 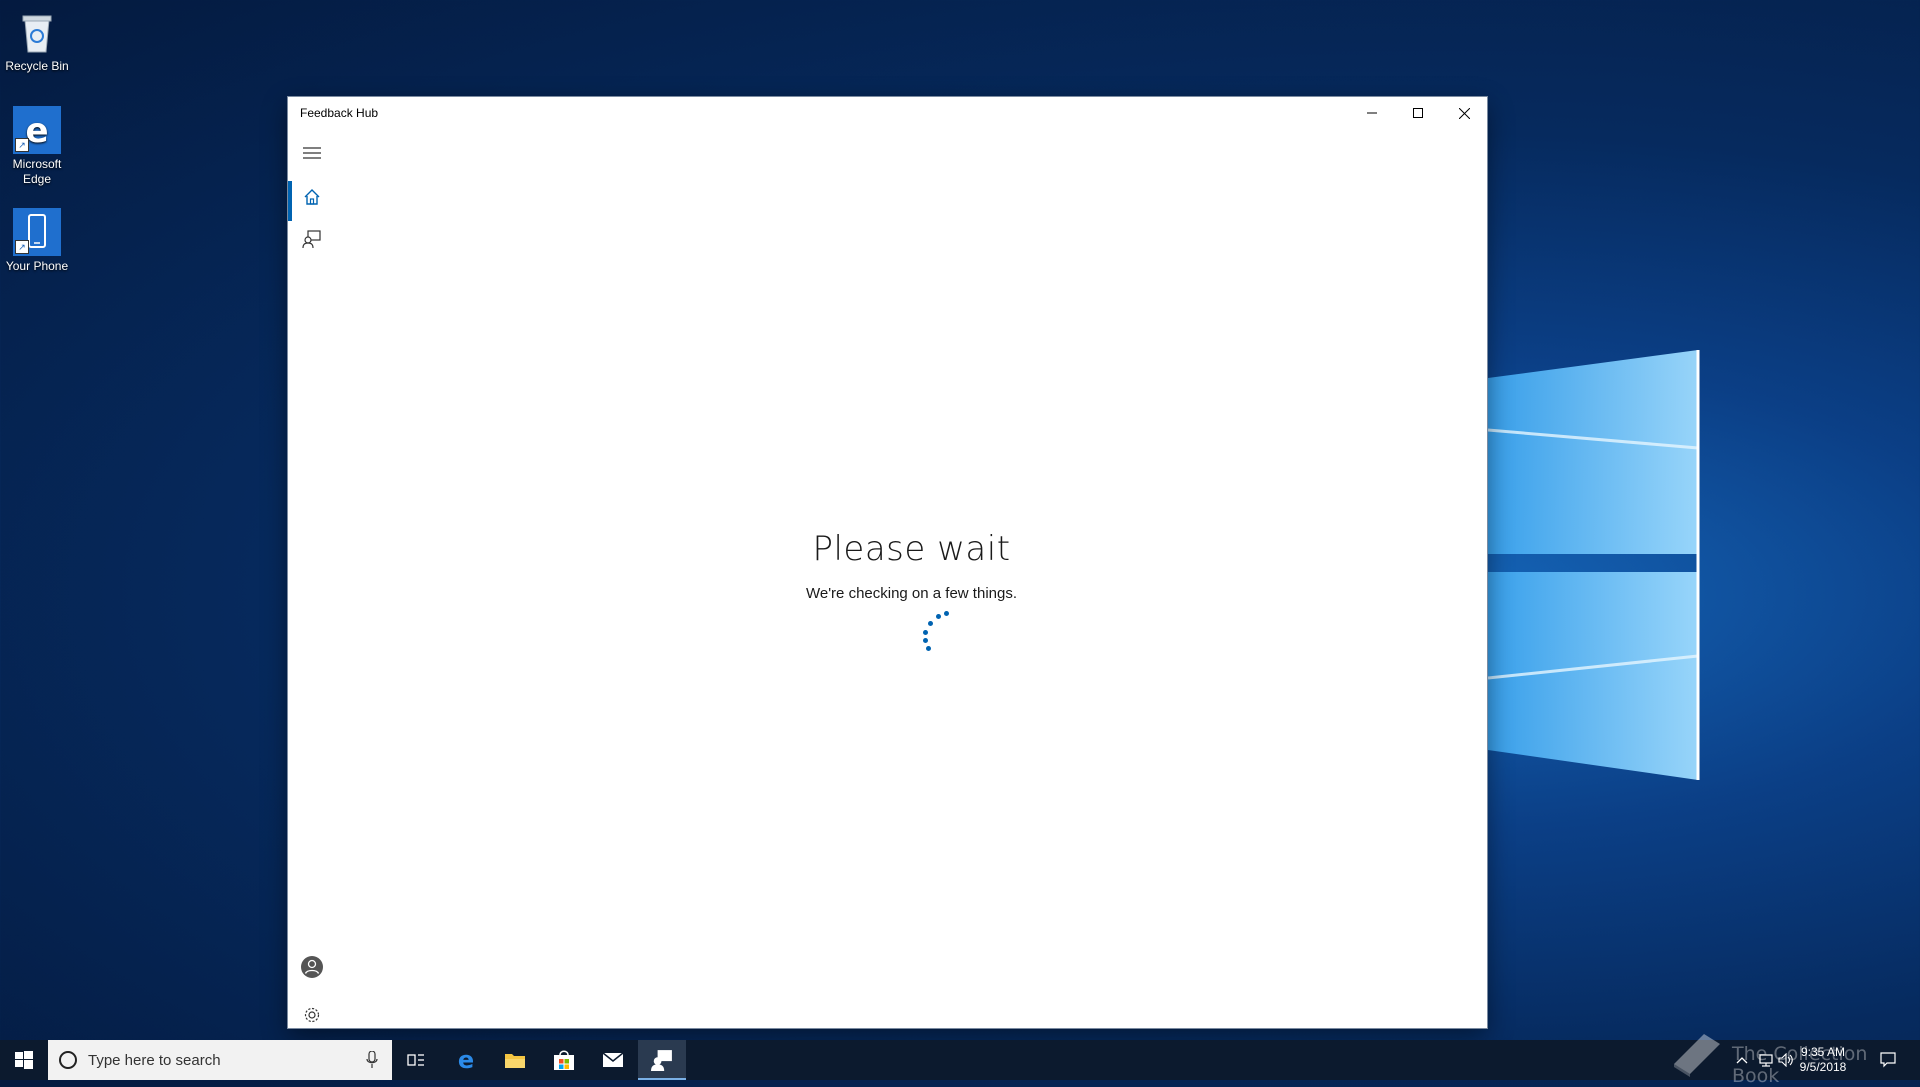 I want to click on nav-item-feedback, so click(x=312, y=239).